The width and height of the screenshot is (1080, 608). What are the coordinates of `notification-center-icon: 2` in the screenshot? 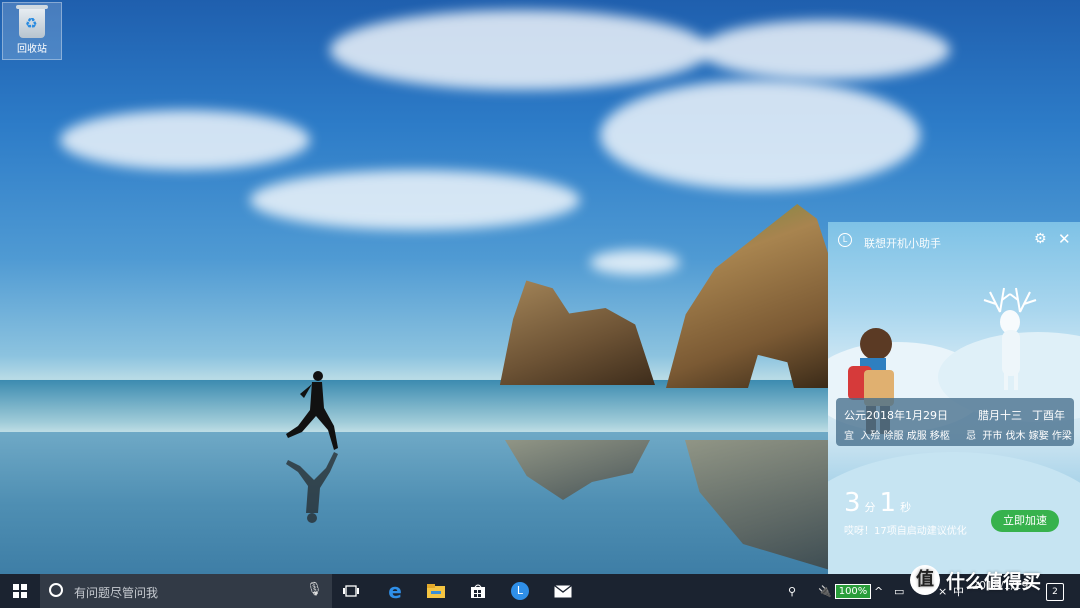 It's located at (1055, 592).